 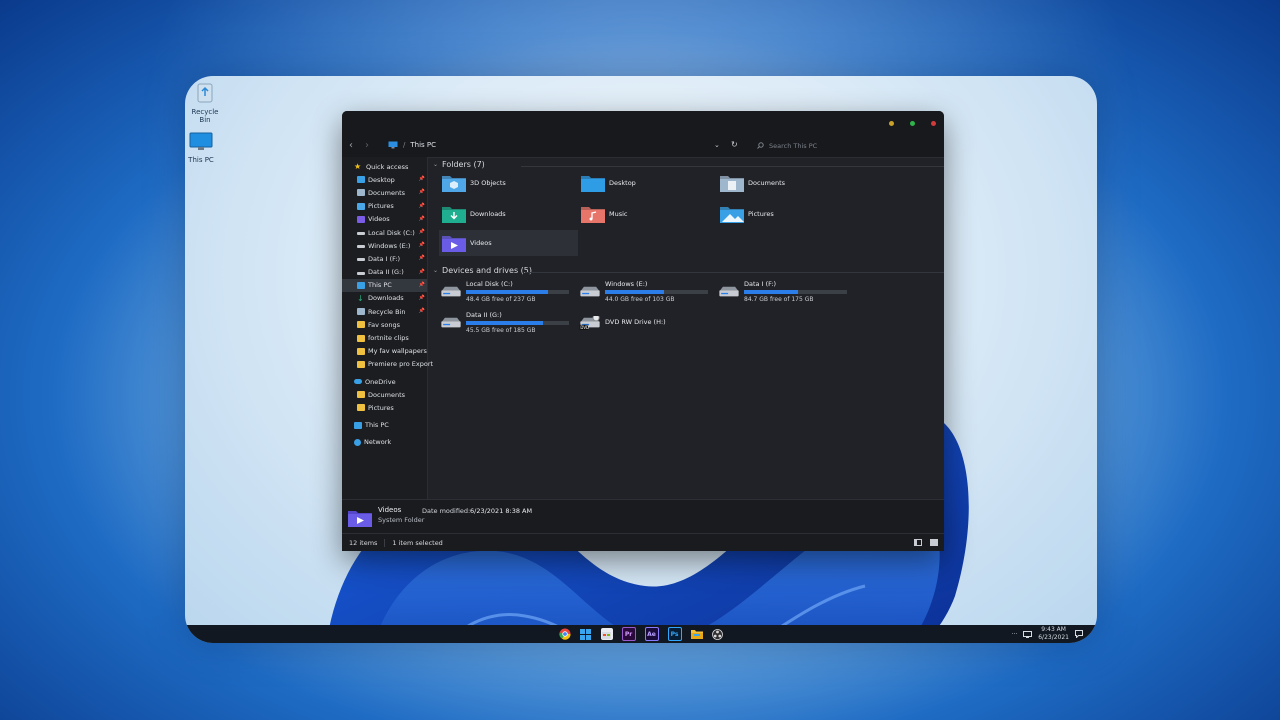 I want to click on recycle-bin-icon, so click(x=361, y=312).